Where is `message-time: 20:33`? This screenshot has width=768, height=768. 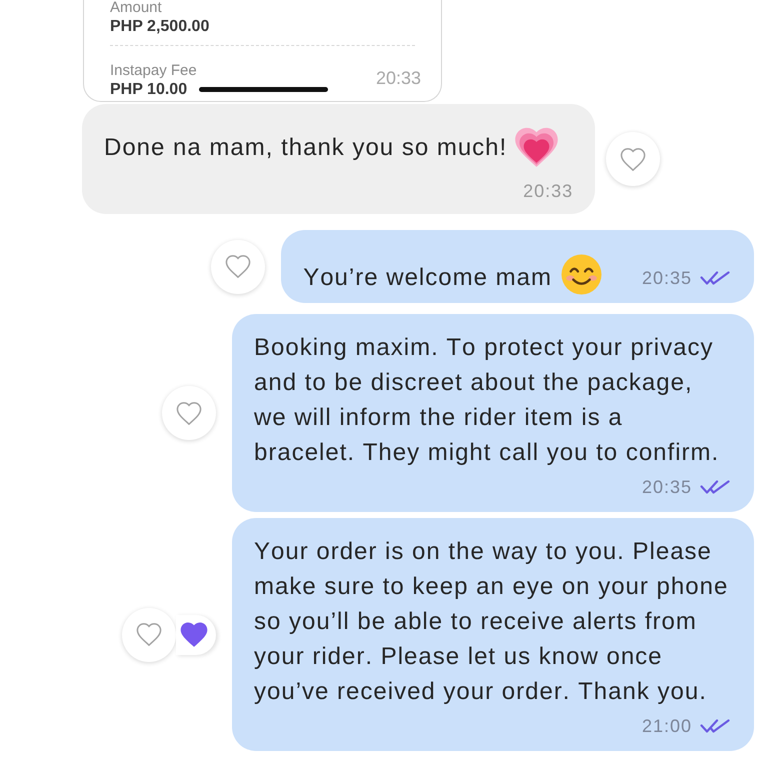 message-time: 20:33 is located at coordinates (548, 191).